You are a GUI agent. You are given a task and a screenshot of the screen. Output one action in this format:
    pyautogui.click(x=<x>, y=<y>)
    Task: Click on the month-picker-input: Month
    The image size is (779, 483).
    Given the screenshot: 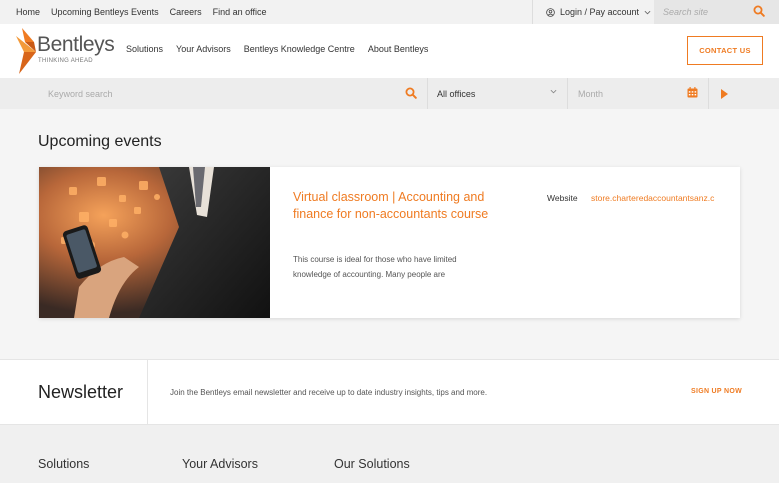 What is the action you would take?
    pyautogui.click(x=637, y=93)
    